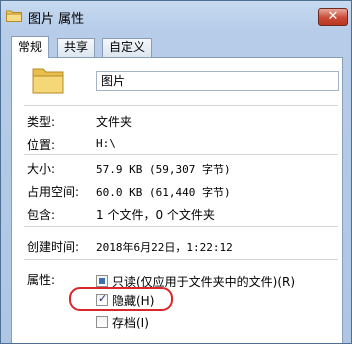 Image resolution: width=352 pixels, height=344 pixels. What do you see at coordinates (41, 122) in the screenshot?
I see `type-label: 类型:` at bounding box center [41, 122].